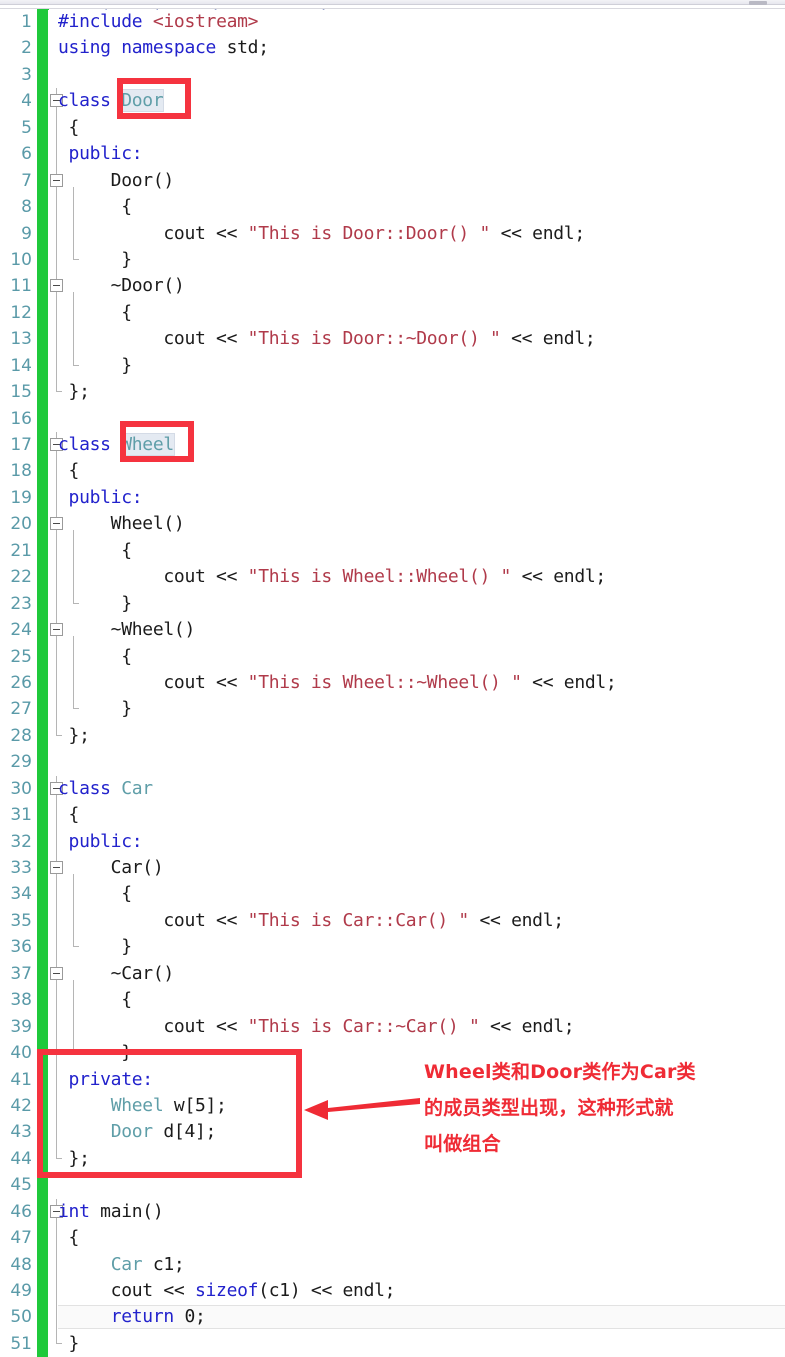 This screenshot has height=1357, width=785. What do you see at coordinates (392, 762) in the screenshot?
I see `code-line: 29` at bounding box center [392, 762].